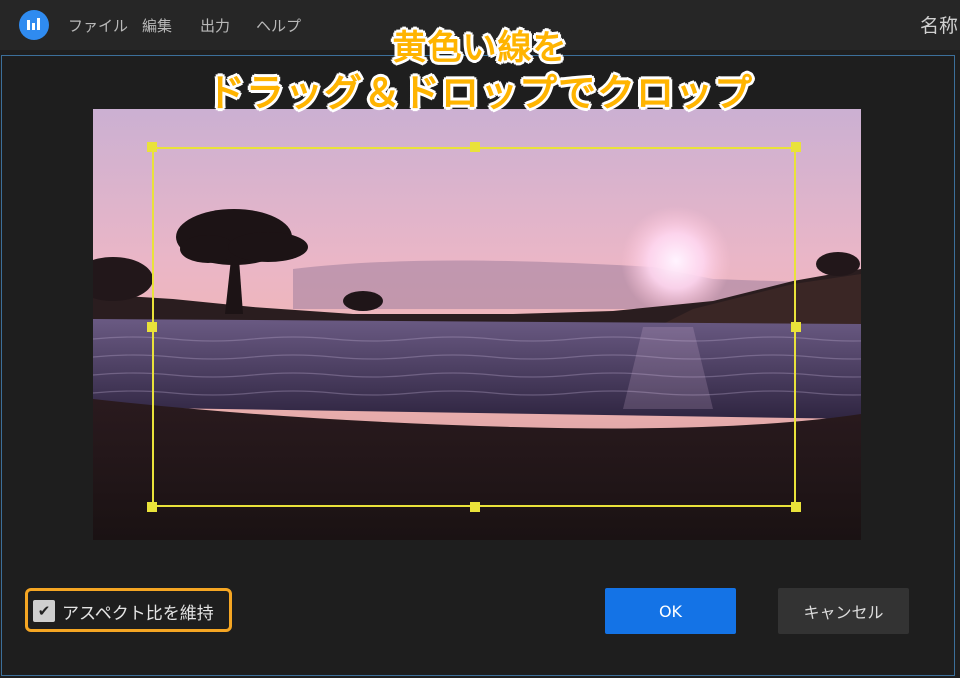 The height and width of the screenshot is (678, 960). Describe the element at coordinates (479, 93) in the screenshot. I see `annotation-line-2: ドラッグ＆ドロップでクロップ` at that location.